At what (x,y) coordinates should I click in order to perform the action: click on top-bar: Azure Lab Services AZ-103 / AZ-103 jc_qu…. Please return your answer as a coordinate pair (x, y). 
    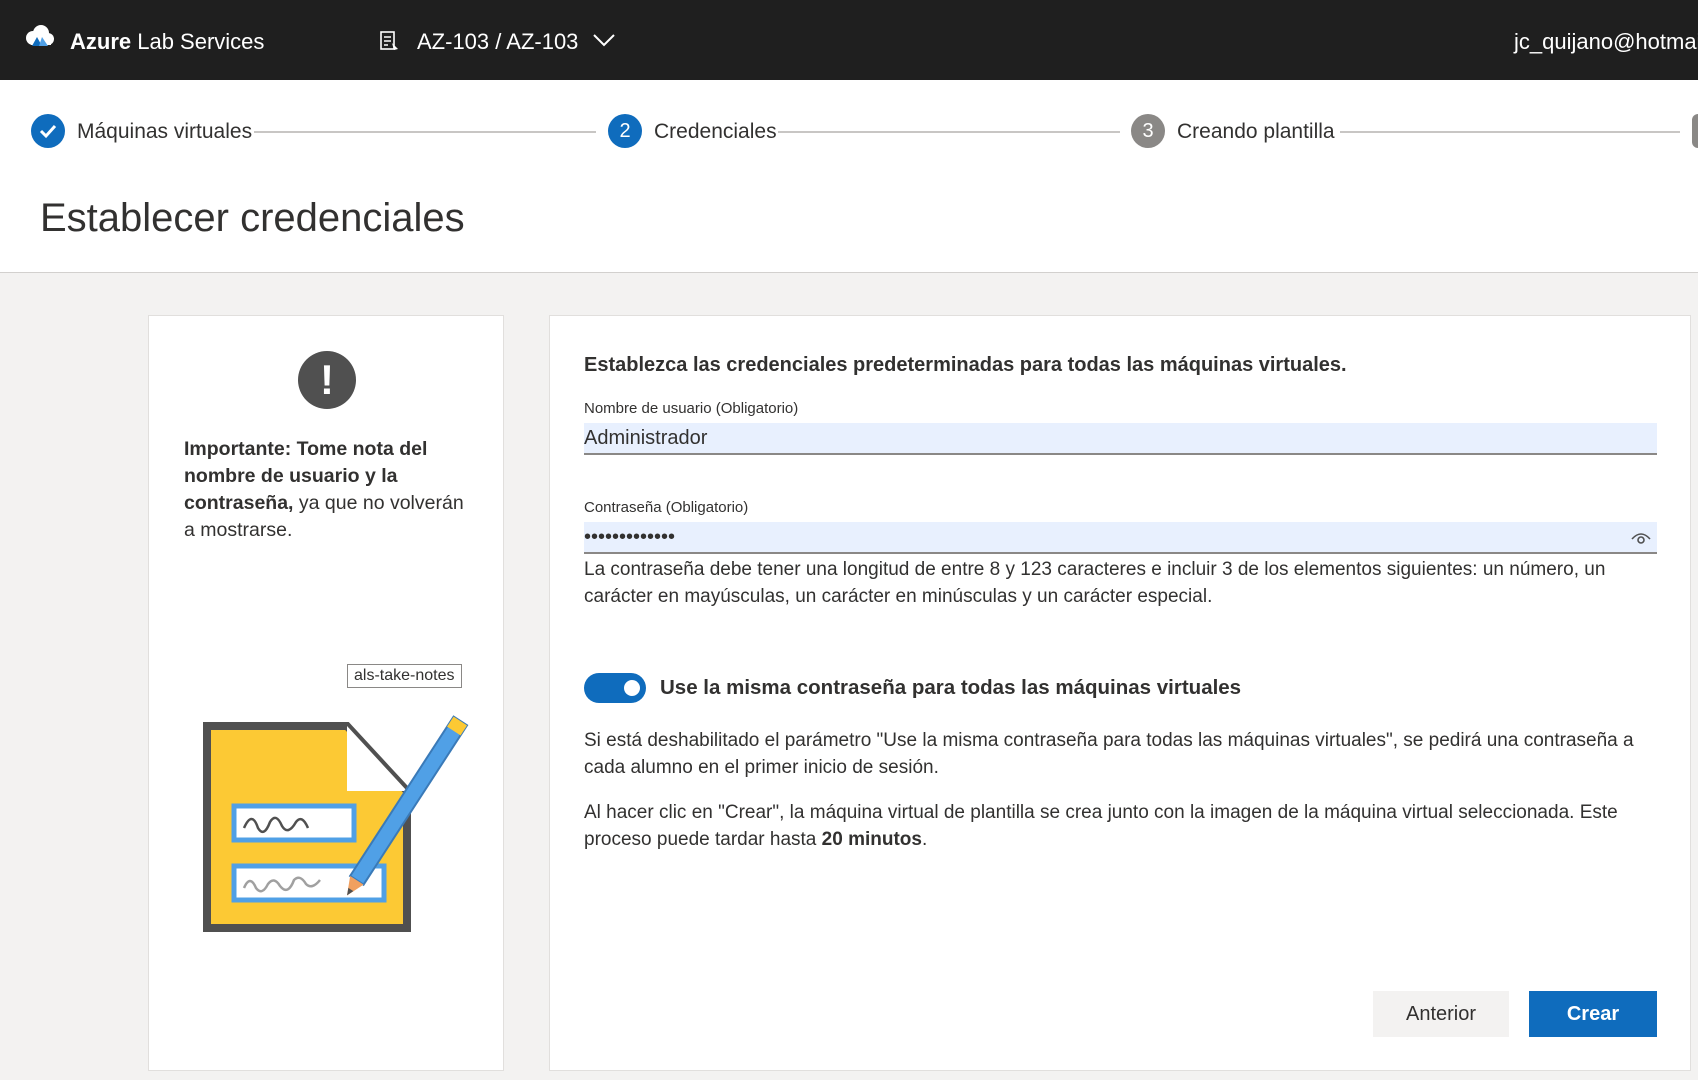
    Looking at the image, I should click on (849, 40).